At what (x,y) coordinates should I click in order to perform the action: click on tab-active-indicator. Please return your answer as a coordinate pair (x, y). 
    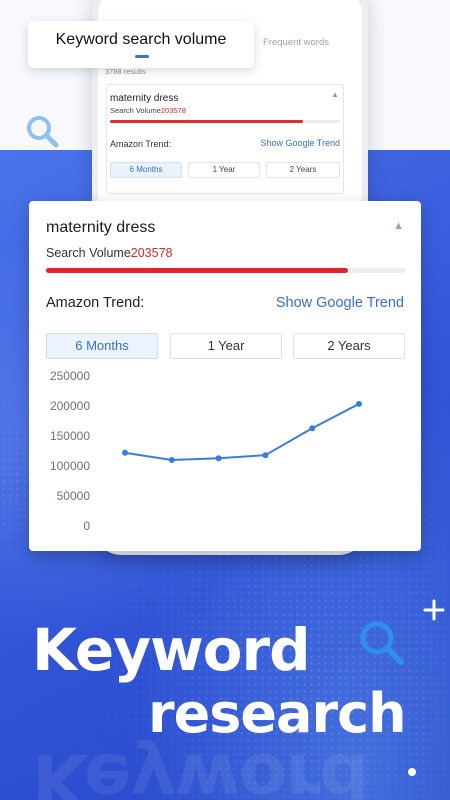
    Looking at the image, I should click on (142, 56).